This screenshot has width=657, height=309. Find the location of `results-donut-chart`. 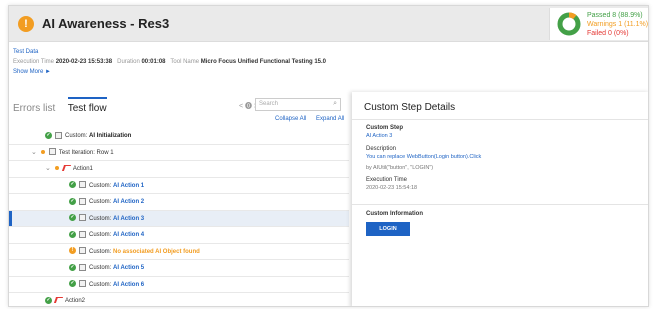

results-donut-chart is located at coordinates (569, 24).